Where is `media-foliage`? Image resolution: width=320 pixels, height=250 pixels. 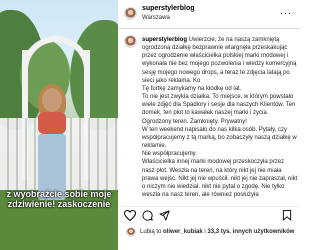 media-foliage is located at coordinates (94, 75).